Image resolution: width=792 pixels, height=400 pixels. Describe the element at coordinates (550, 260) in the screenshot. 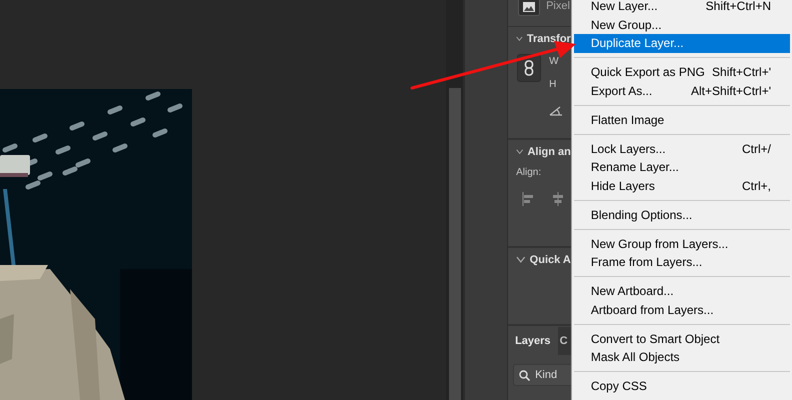

I see `section-title: Quick A` at that location.